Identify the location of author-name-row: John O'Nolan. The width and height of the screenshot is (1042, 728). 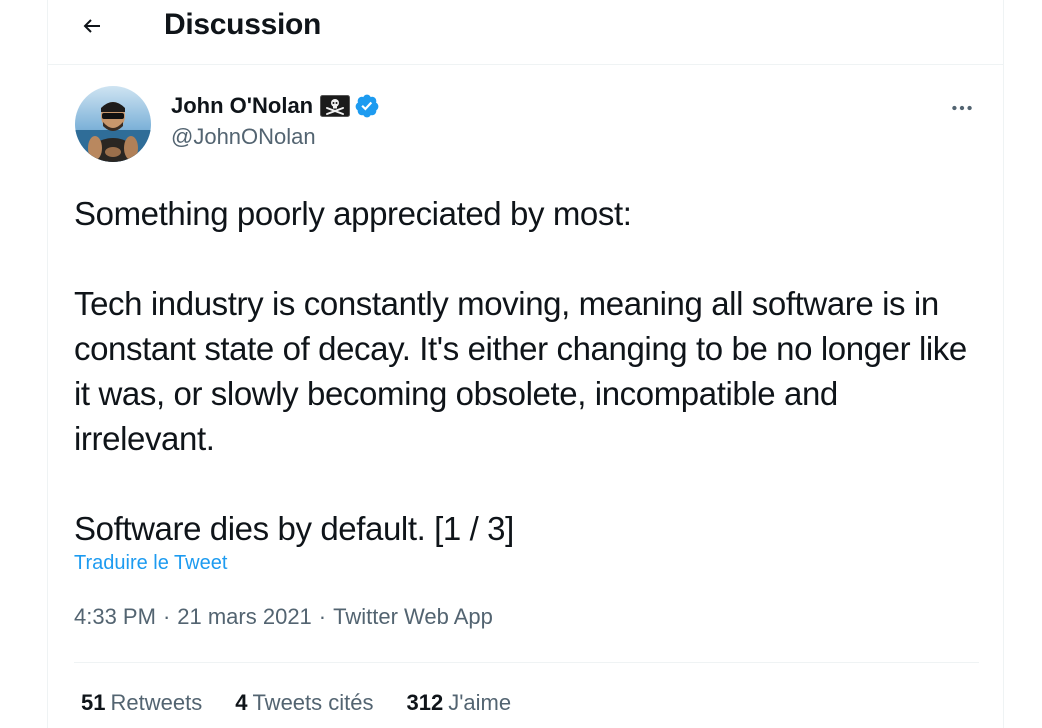
(275, 106).